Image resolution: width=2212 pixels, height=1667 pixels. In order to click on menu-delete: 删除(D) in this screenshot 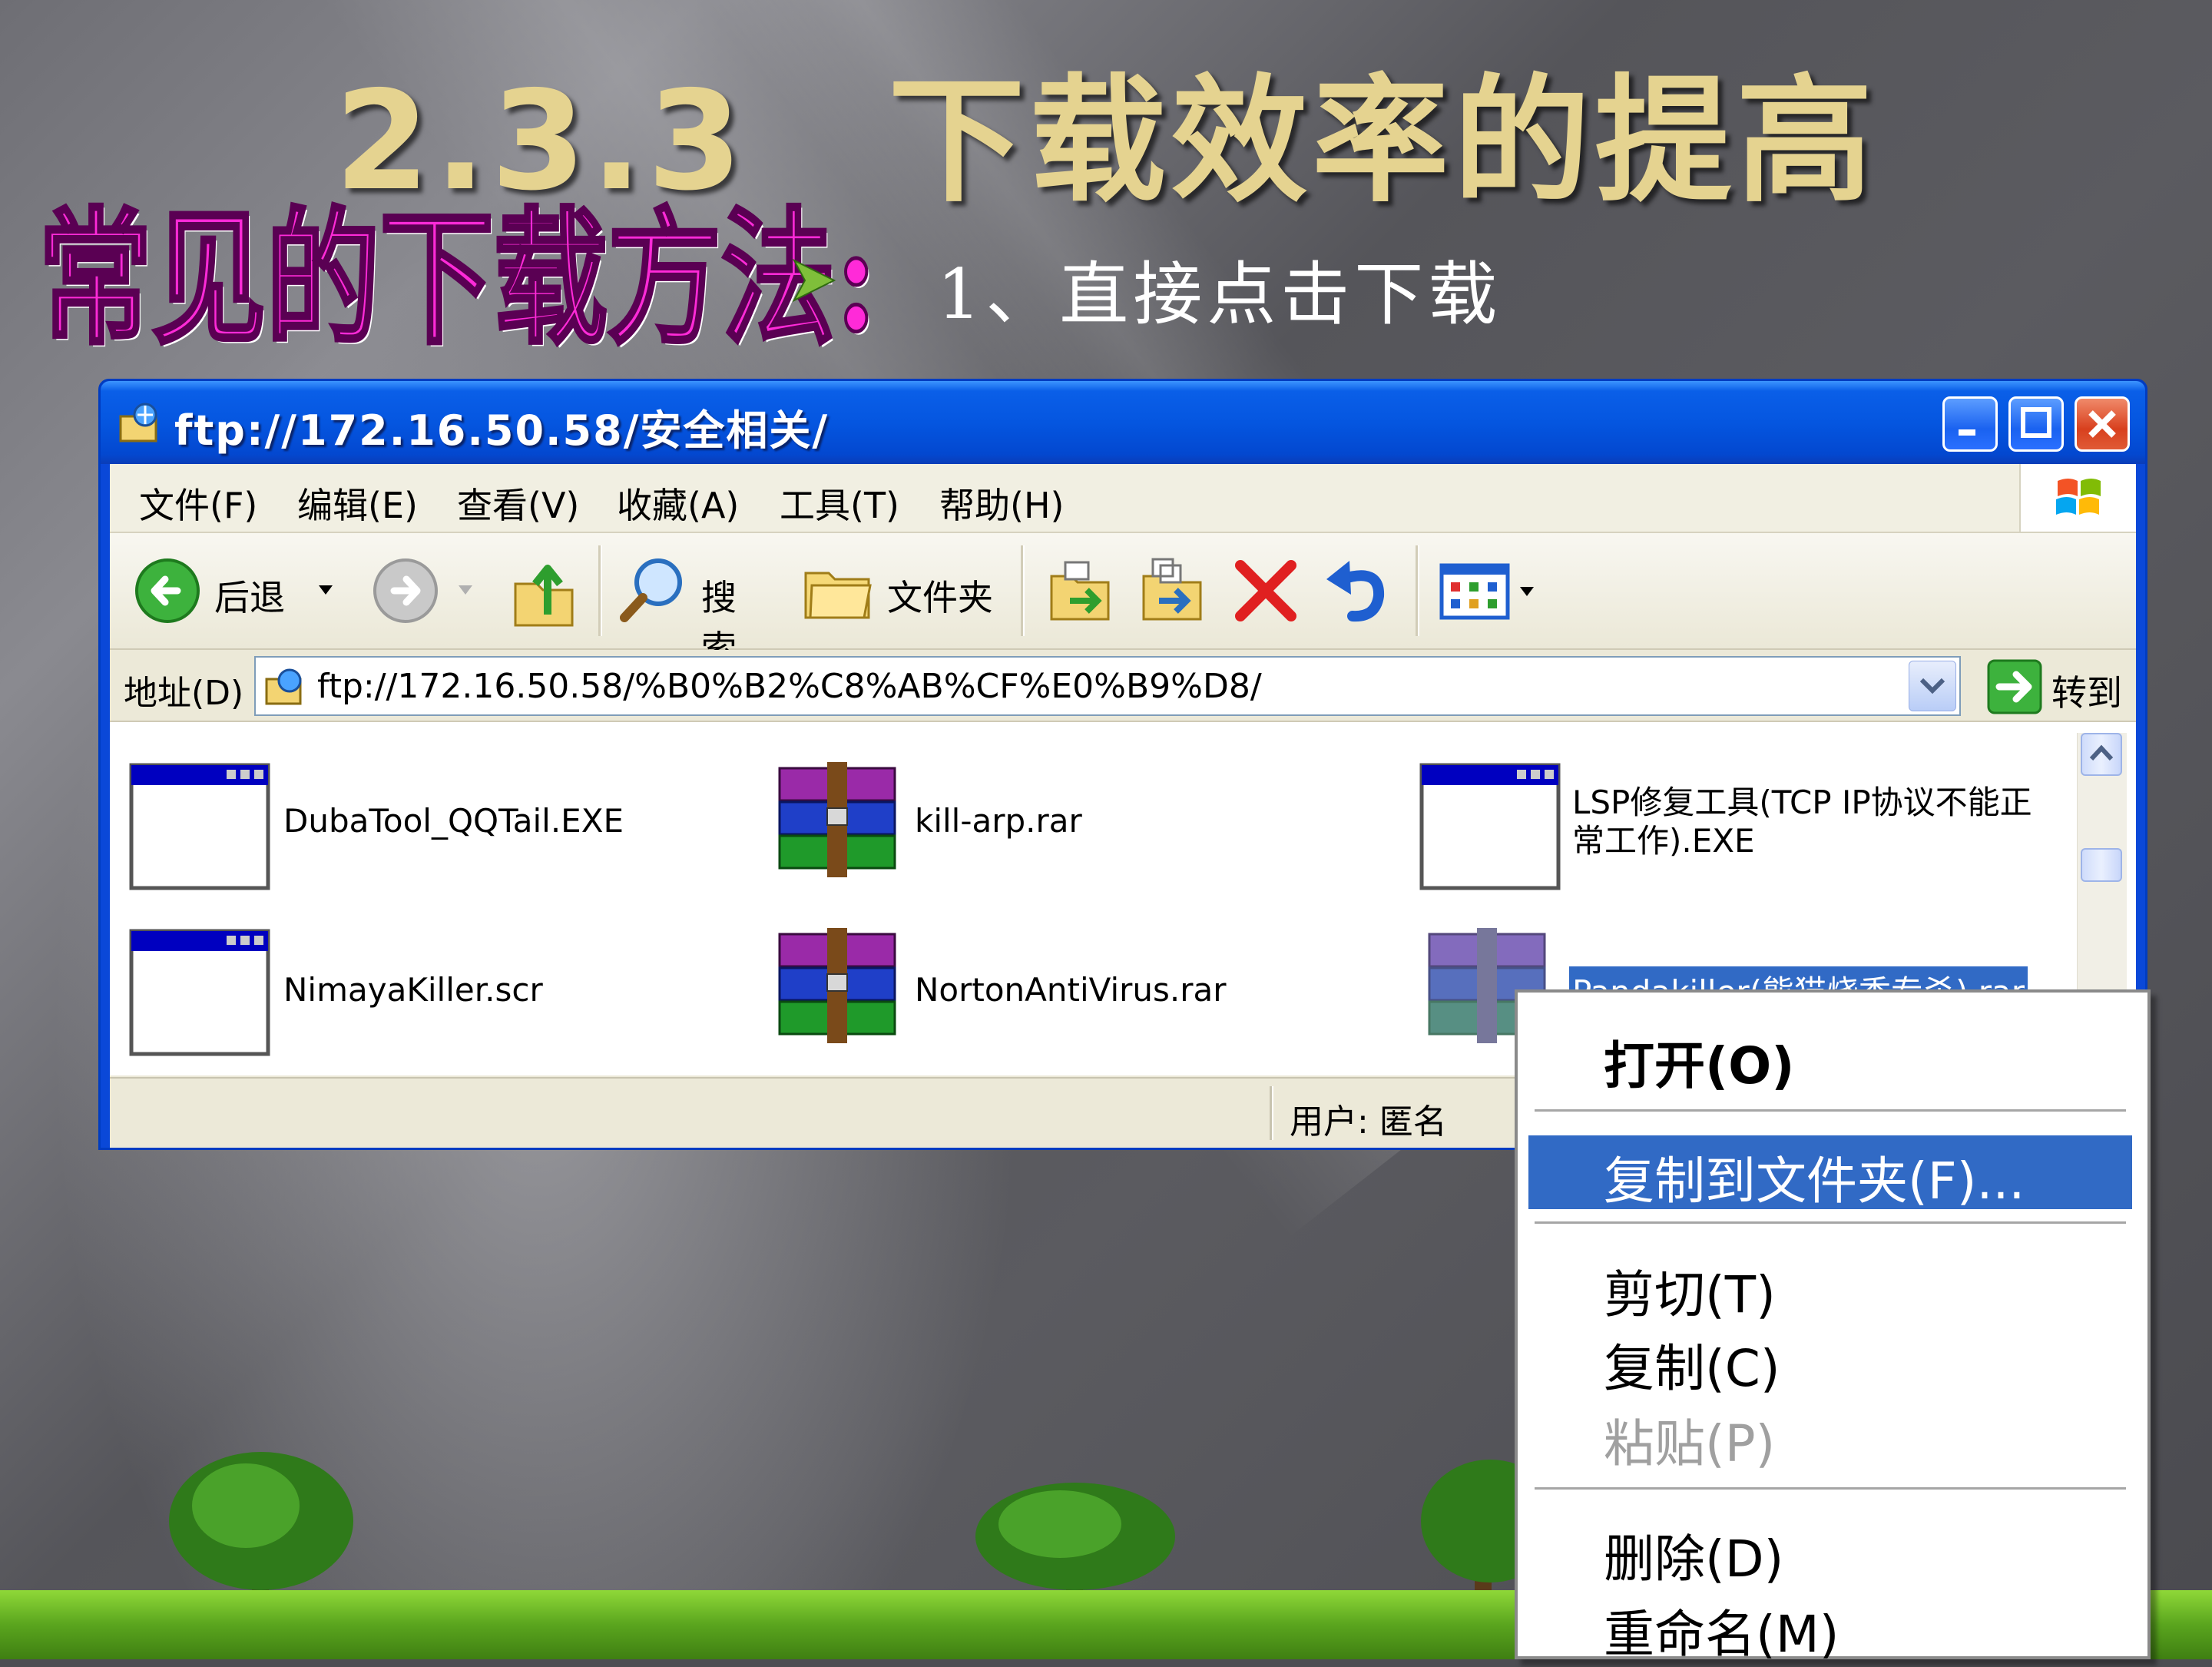, I will do `click(1694, 1555)`.